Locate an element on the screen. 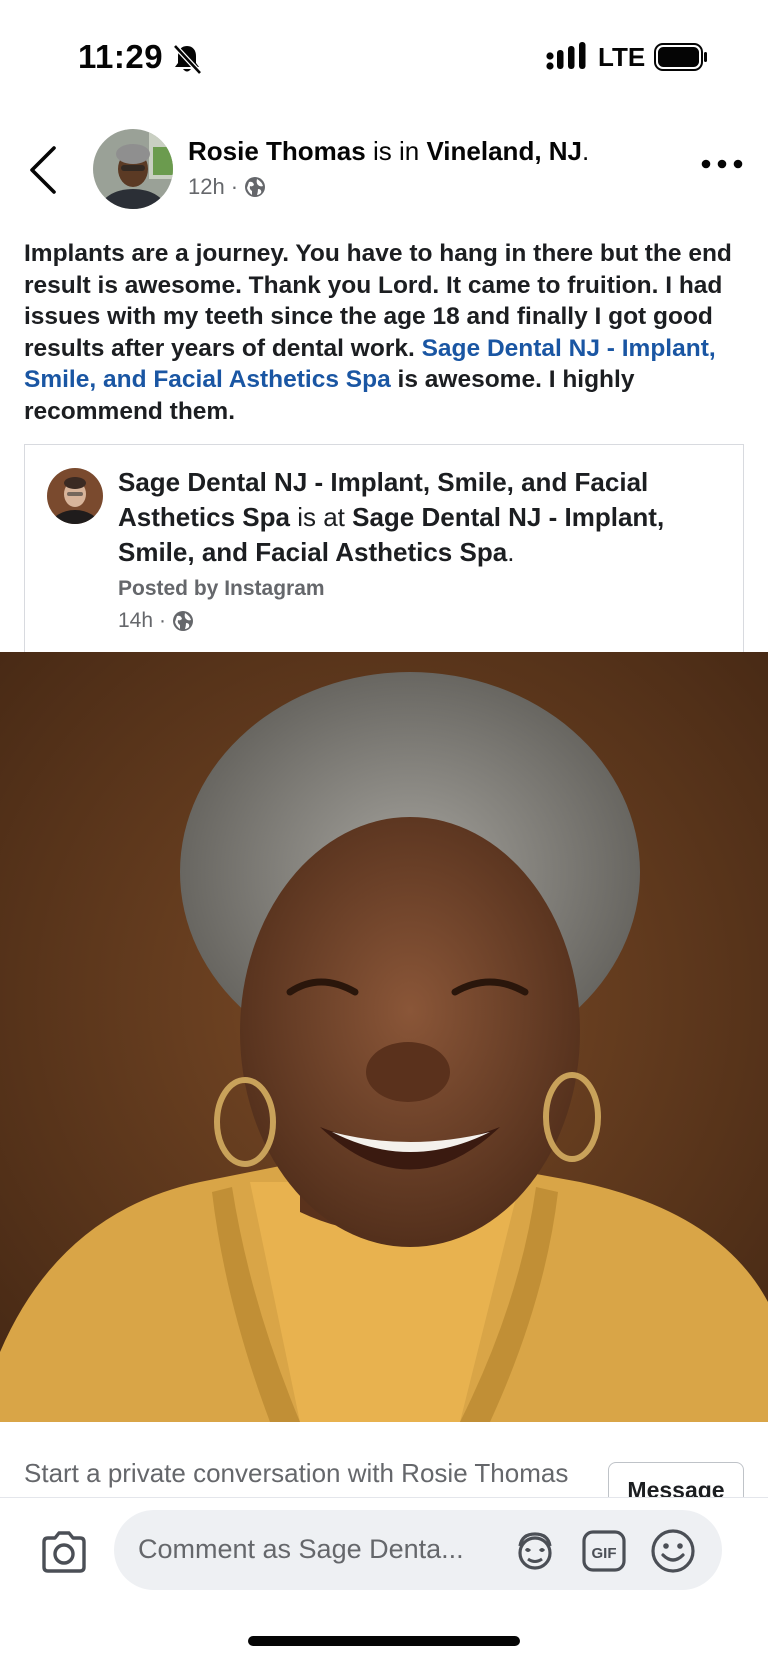 This screenshot has height=1665, width=768. comment-input: Comment as Sage Denta... GIF is located at coordinates (418, 1550).